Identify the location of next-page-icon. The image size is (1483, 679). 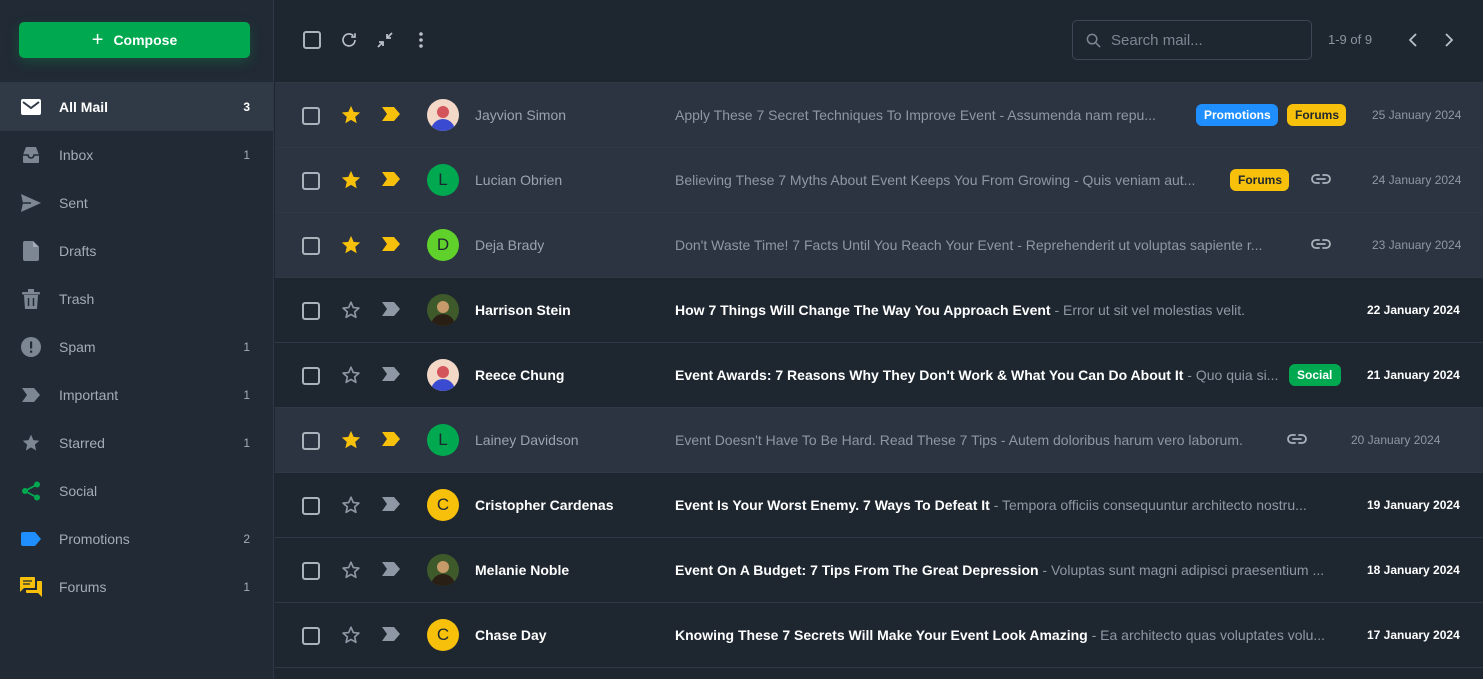
(1449, 40).